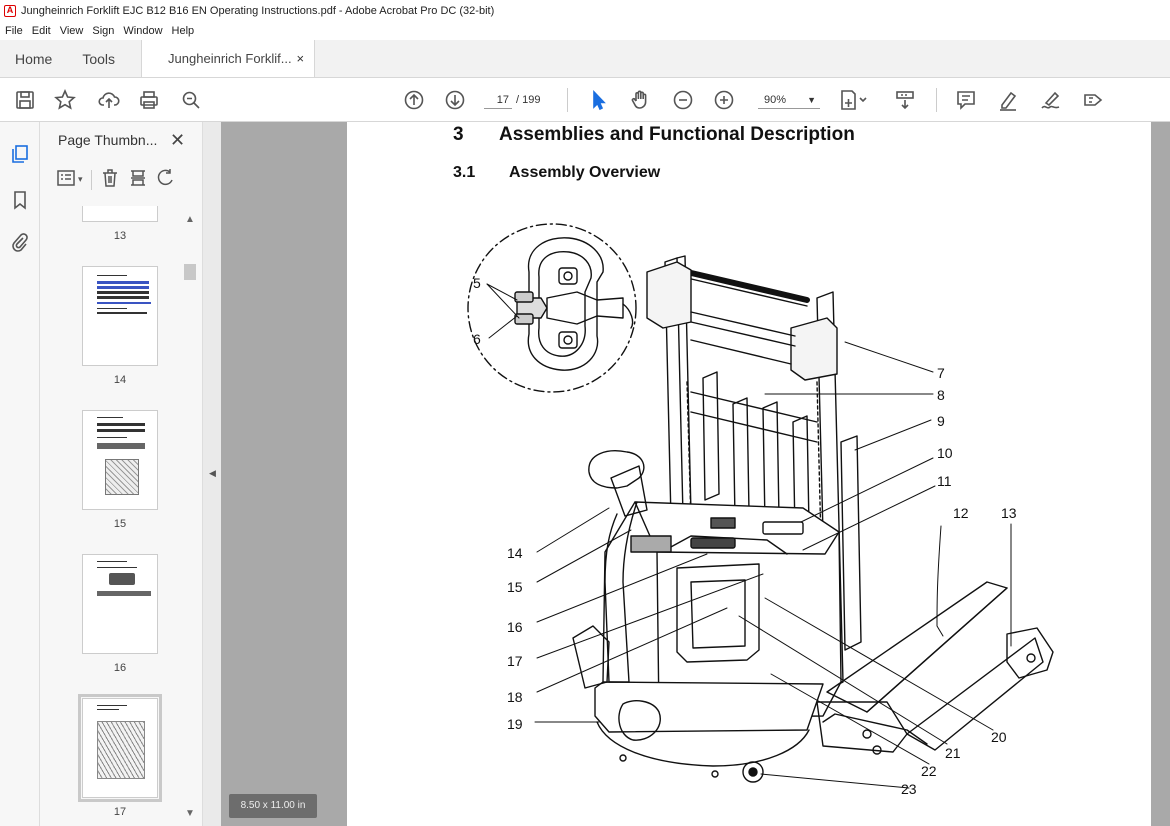 This screenshot has width=1170, height=826. I want to click on comment-icon, so click(966, 100).